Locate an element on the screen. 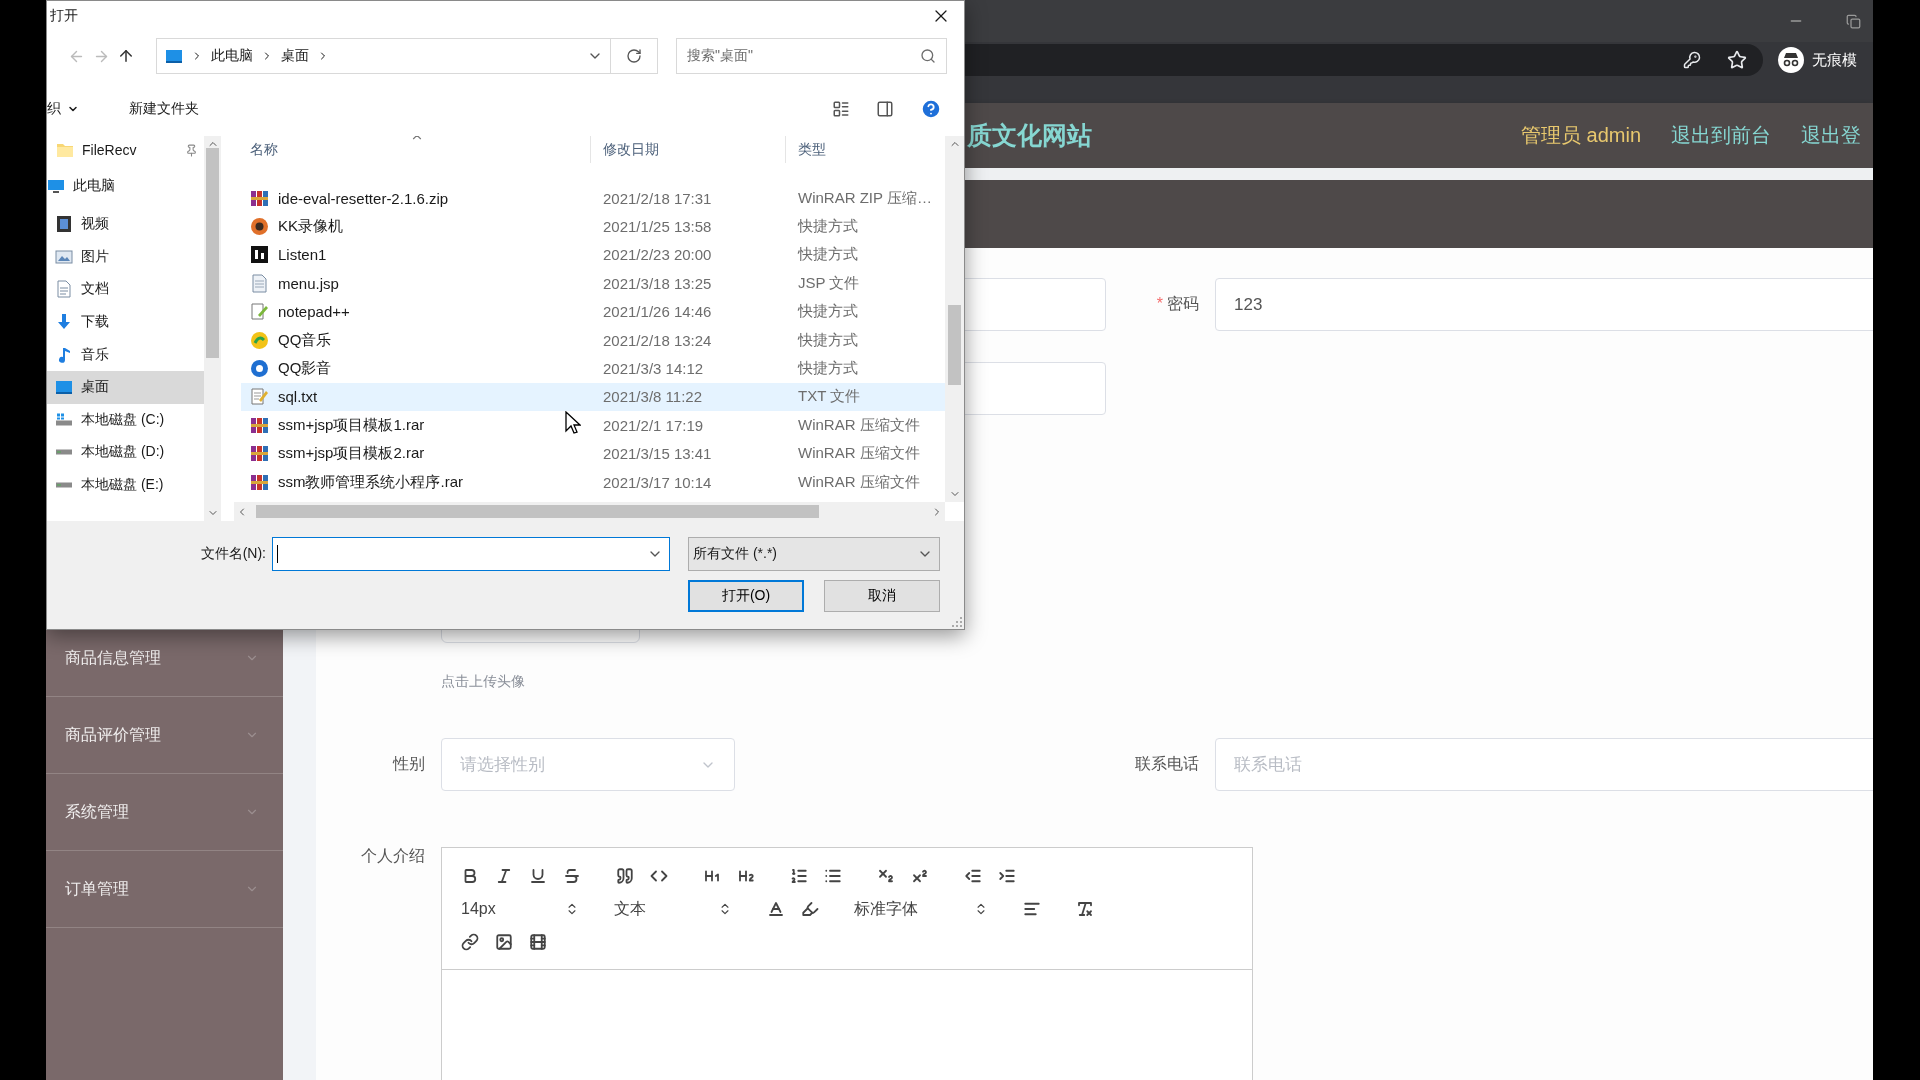 This screenshot has height=1080, width=1920. incognito-icon is located at coordinates (1791, 60).